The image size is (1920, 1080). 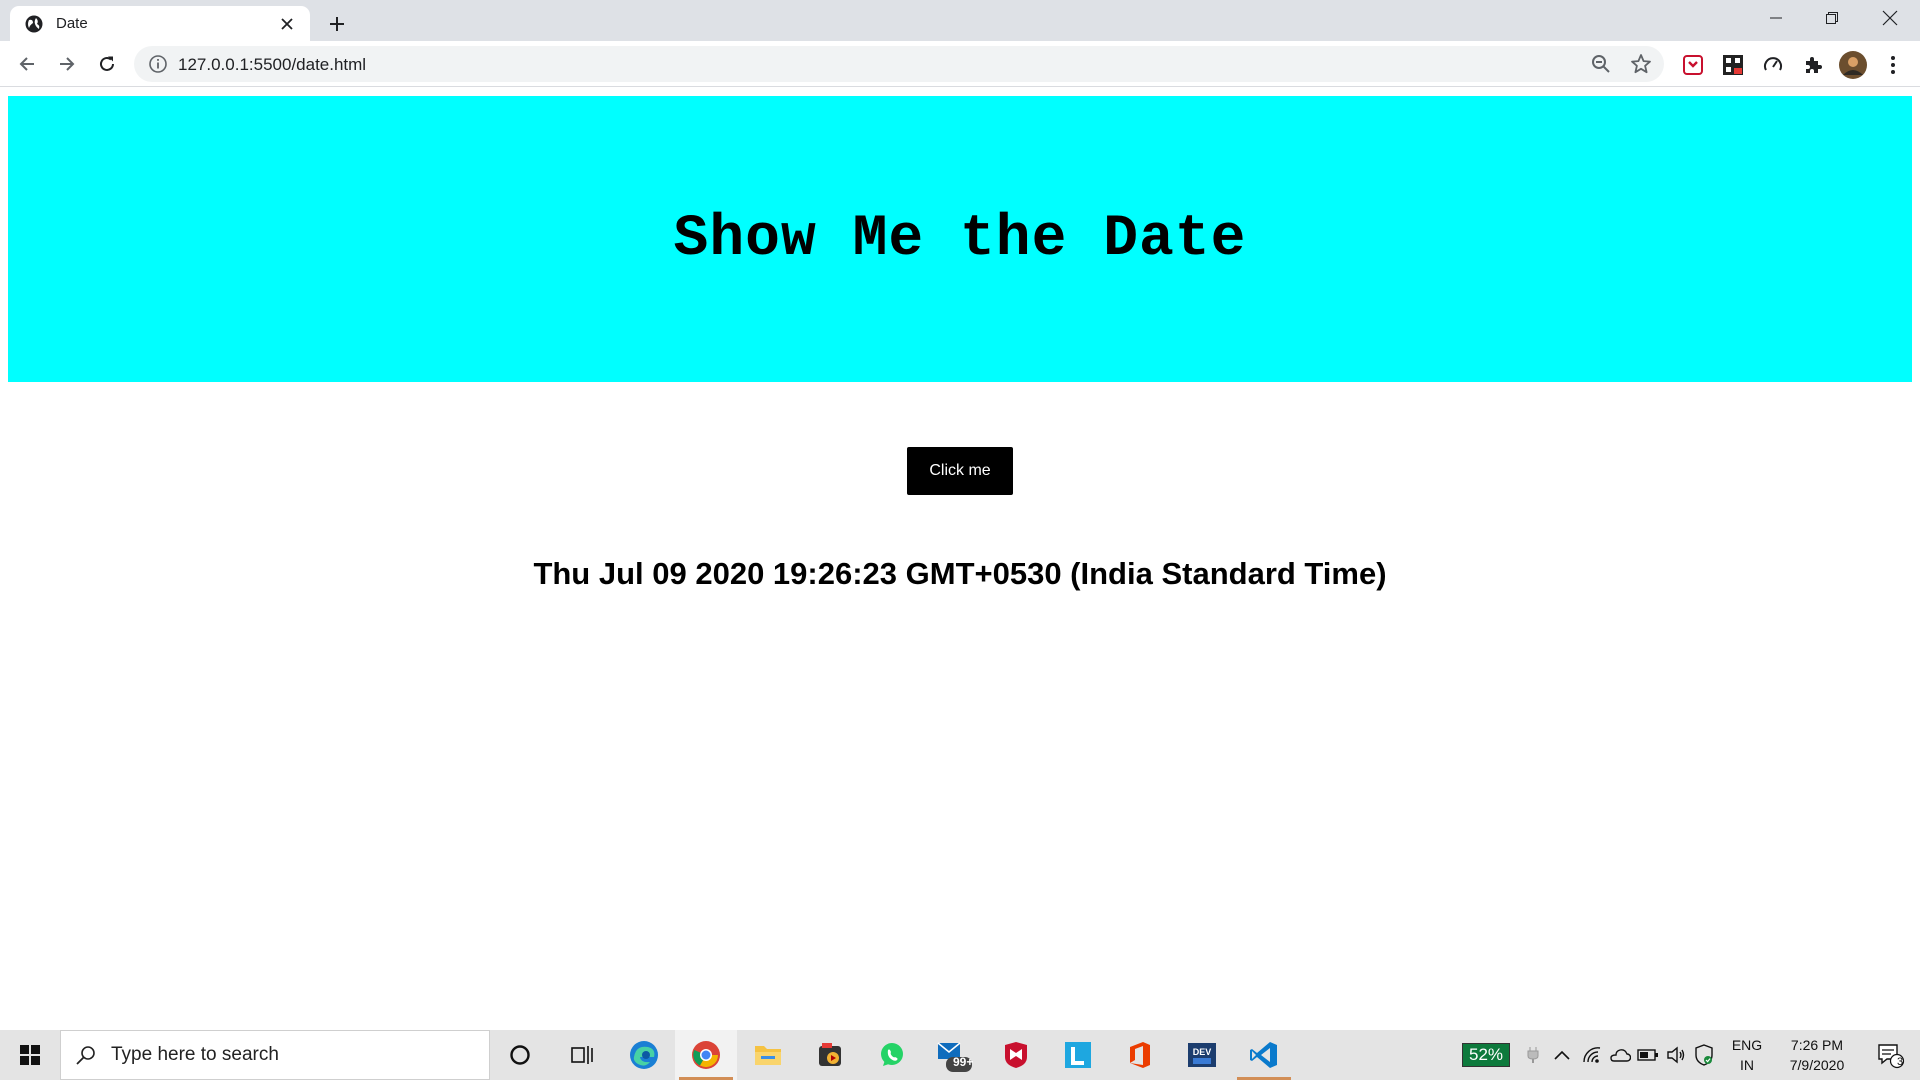 I want to click on language-secondary: IN, so click(x=1747, y=1065).